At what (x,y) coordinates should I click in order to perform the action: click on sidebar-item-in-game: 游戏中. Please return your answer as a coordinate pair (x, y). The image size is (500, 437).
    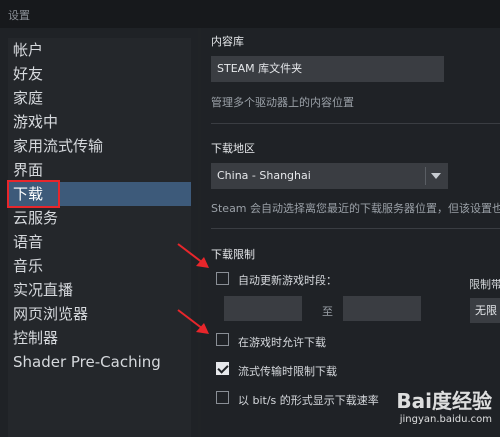
    Looking at the image, I should click on (99, 122).